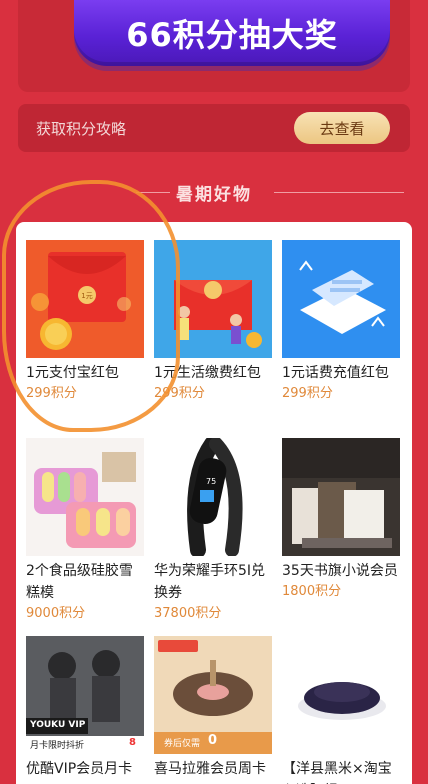 The height and width of the screenshot is (784, 428). Describe the element at coordinates (340, 571) in the screenshot. I see `product-title: 35天书旗小说会员` at that location.